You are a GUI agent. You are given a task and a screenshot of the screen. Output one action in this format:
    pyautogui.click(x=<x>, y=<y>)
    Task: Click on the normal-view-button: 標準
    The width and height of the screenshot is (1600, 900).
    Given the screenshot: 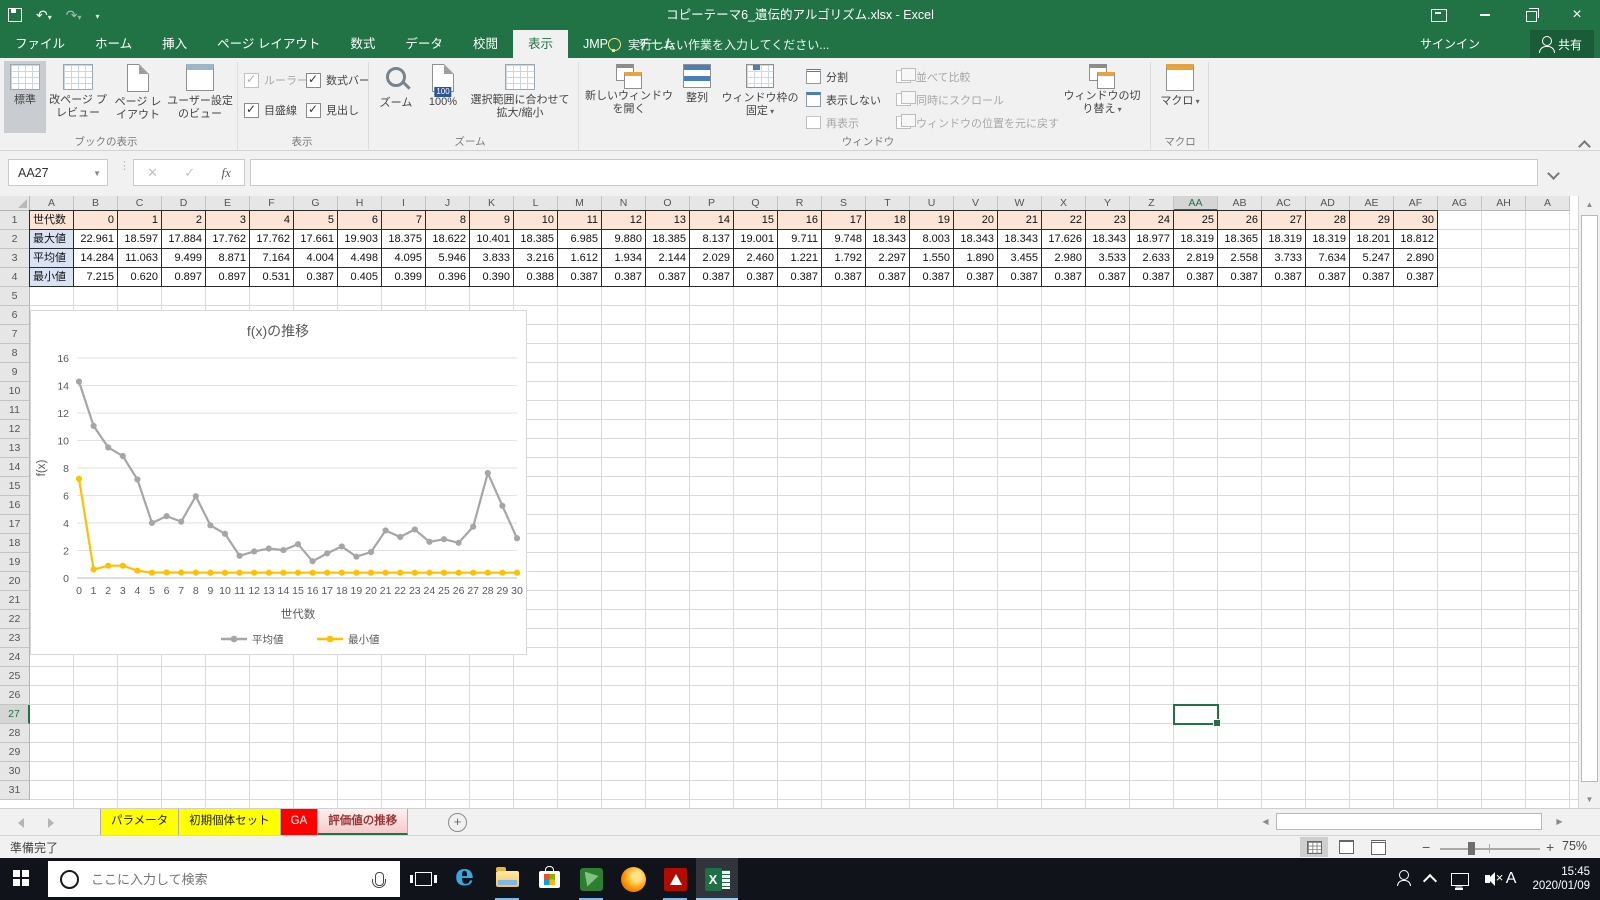 What is the action you would take?
    pyautogui.click(x=25, y=97)
    